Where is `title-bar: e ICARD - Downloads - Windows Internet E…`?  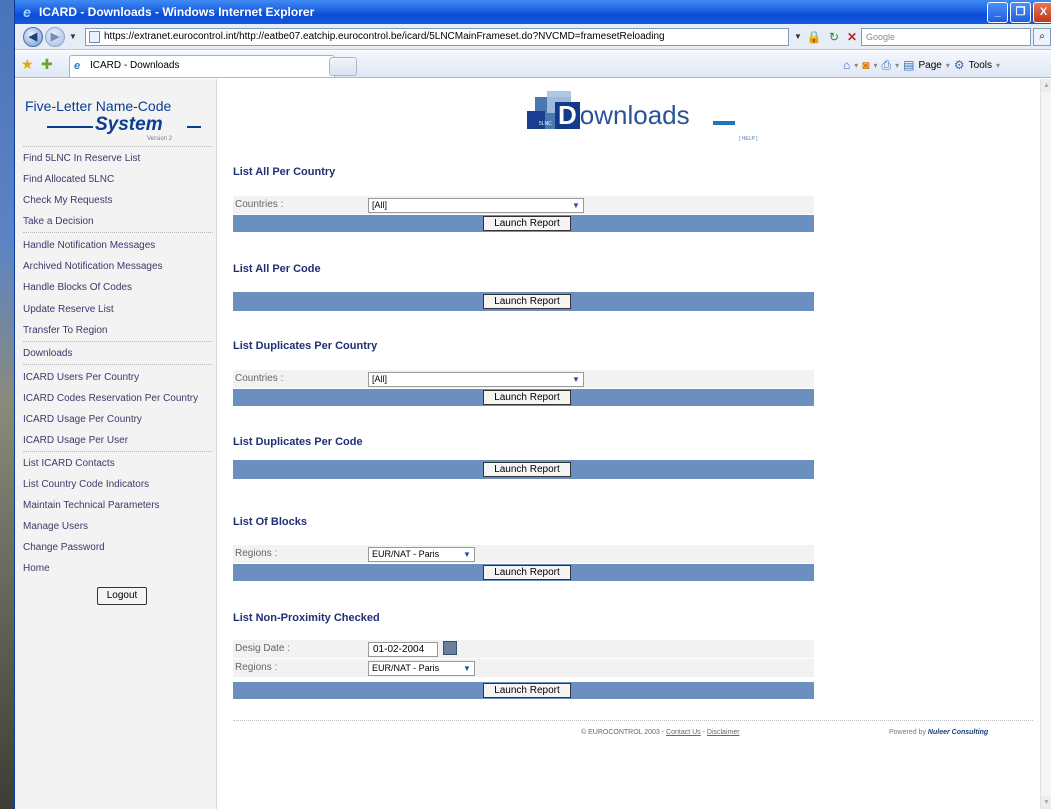
title-bar: e ICARD - Downloads - Windows Internet E… is located at coordinates (533, 12).